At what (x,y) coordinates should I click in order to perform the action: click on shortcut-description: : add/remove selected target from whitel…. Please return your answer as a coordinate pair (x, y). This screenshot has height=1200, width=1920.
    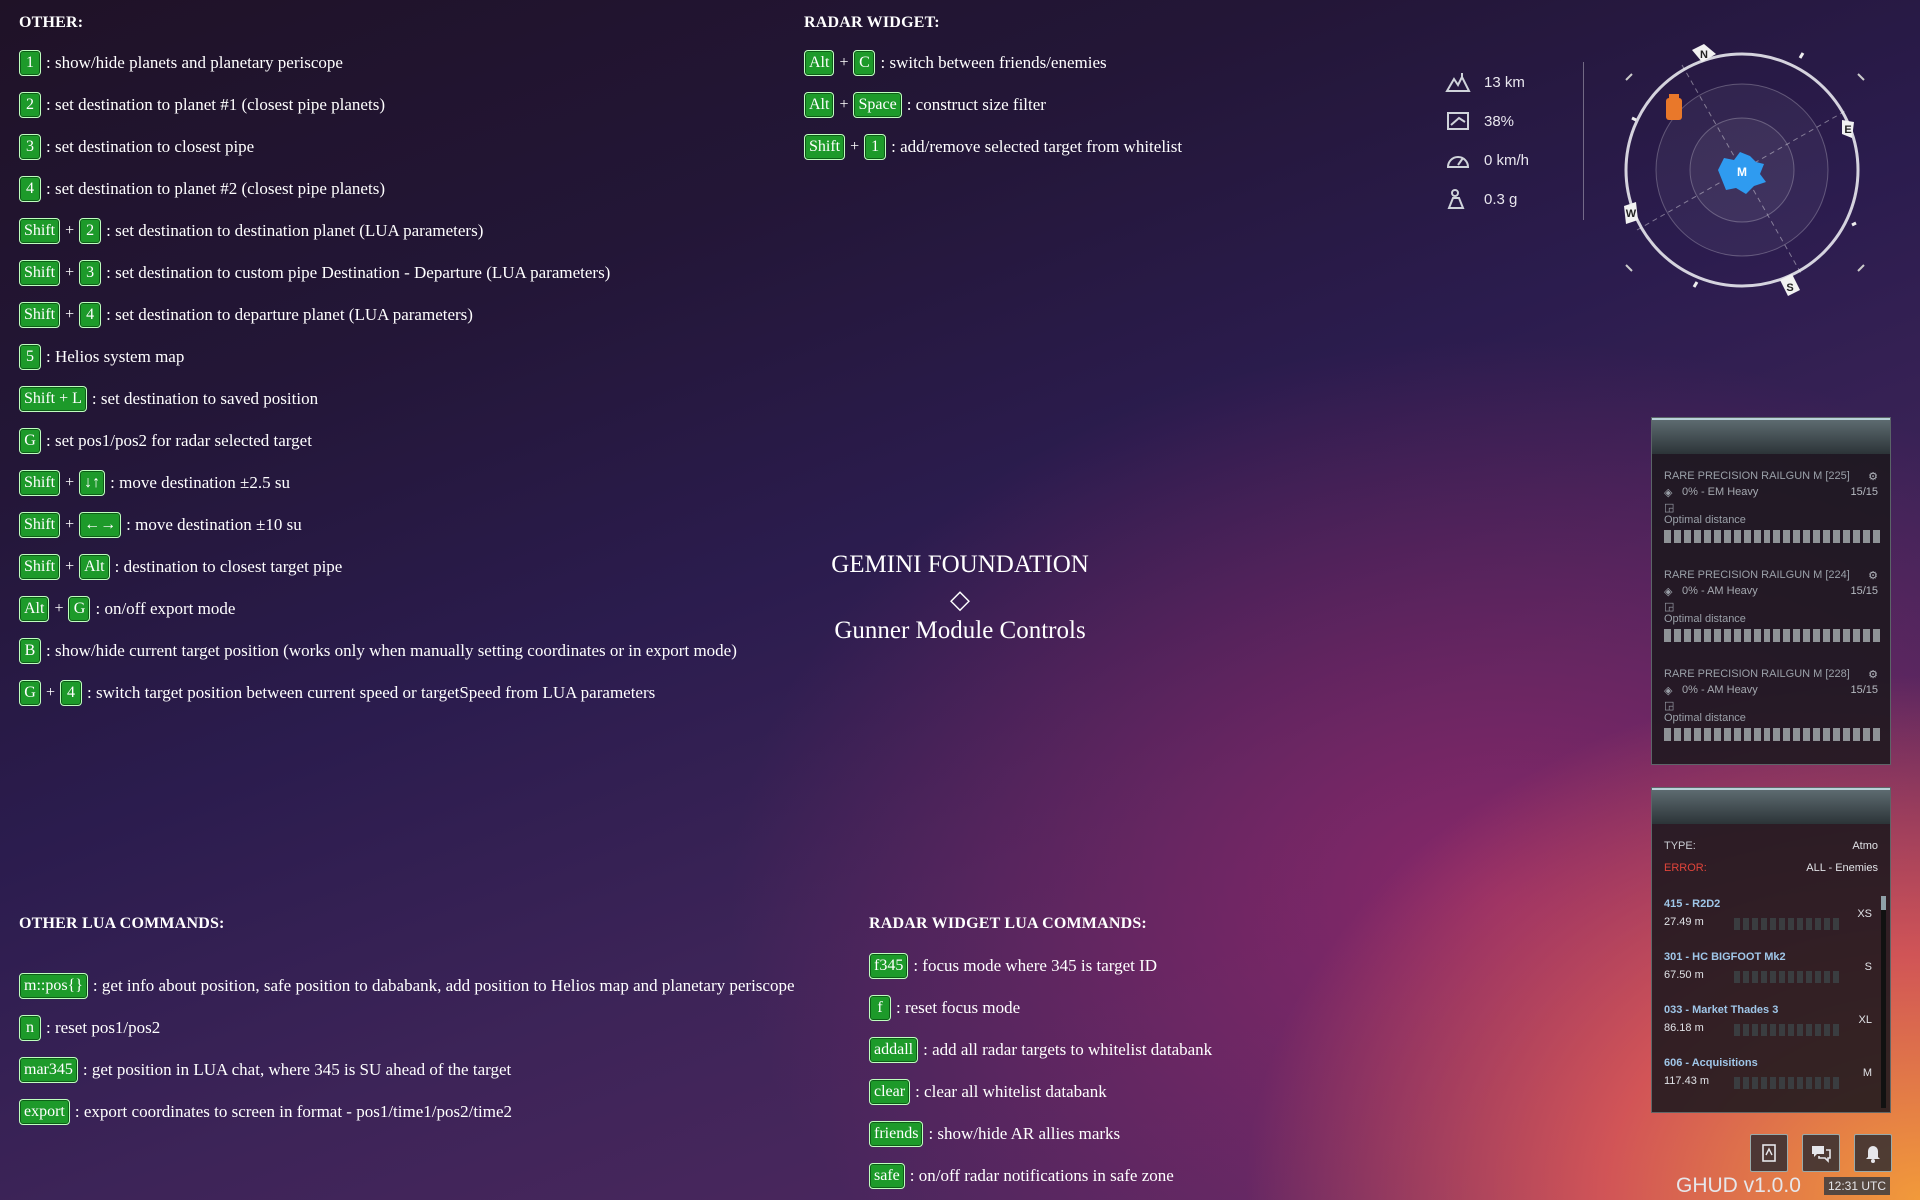
    Looking at the image, I should click on (1037, 146).